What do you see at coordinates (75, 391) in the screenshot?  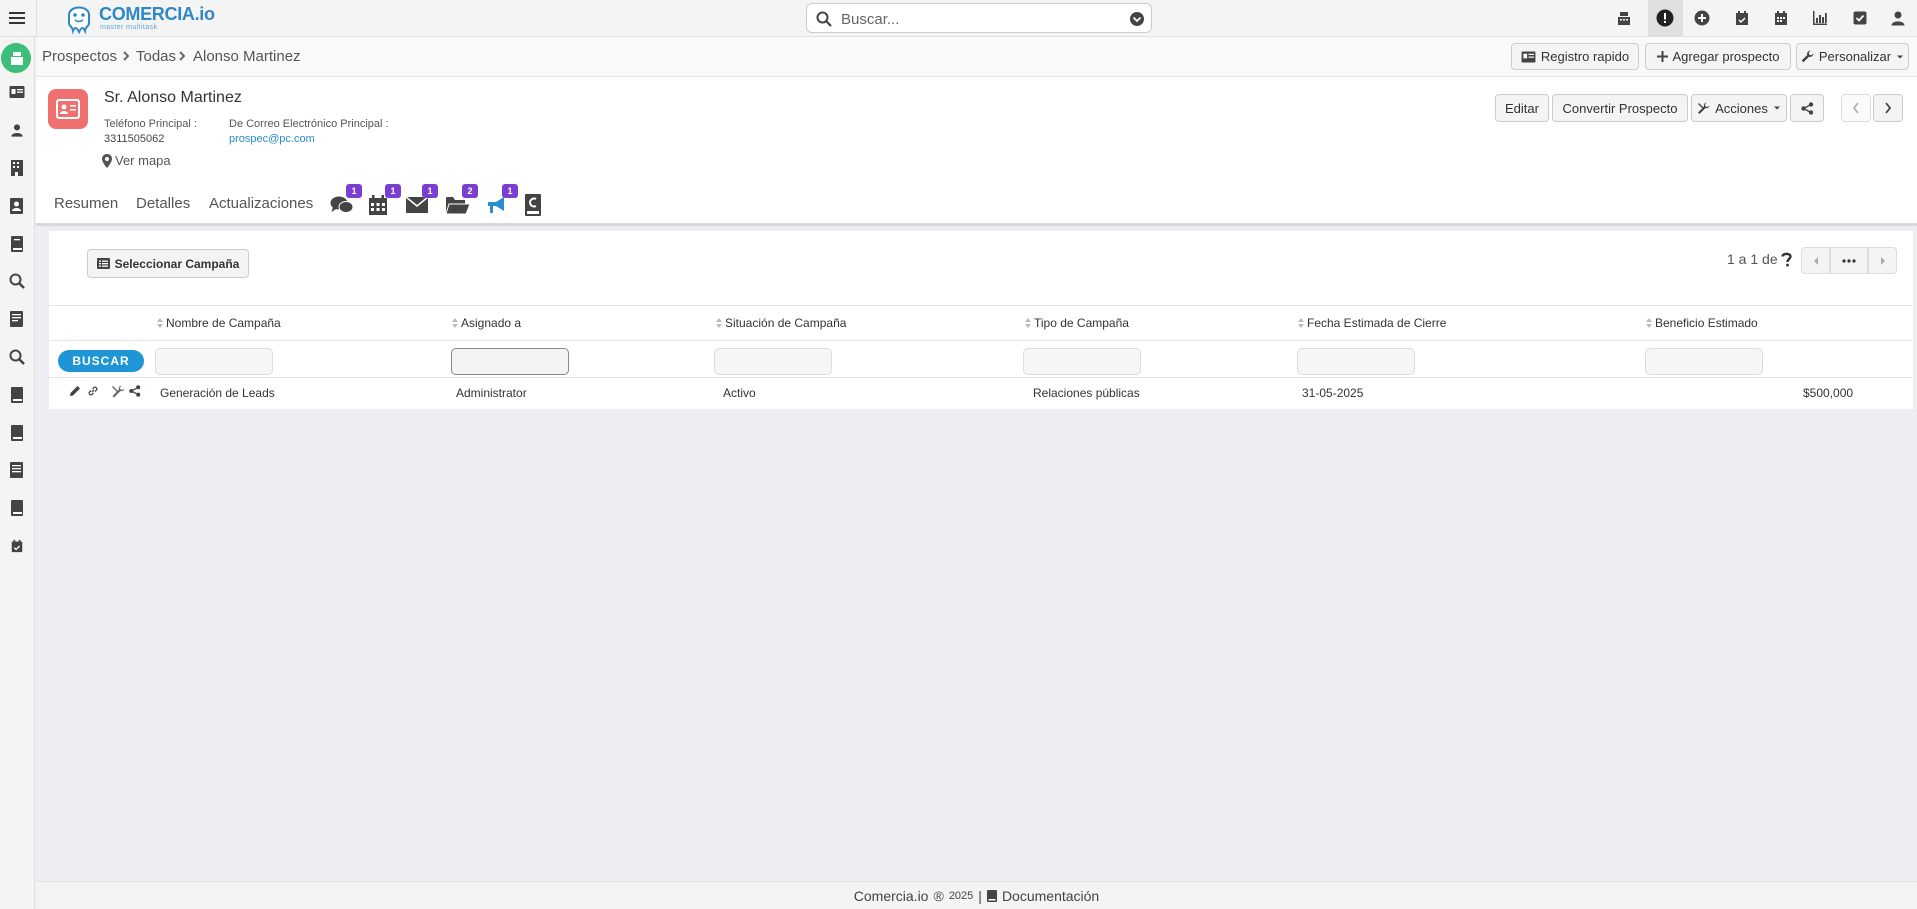 I see `pencil-icon` at bounding box center [75, 391].